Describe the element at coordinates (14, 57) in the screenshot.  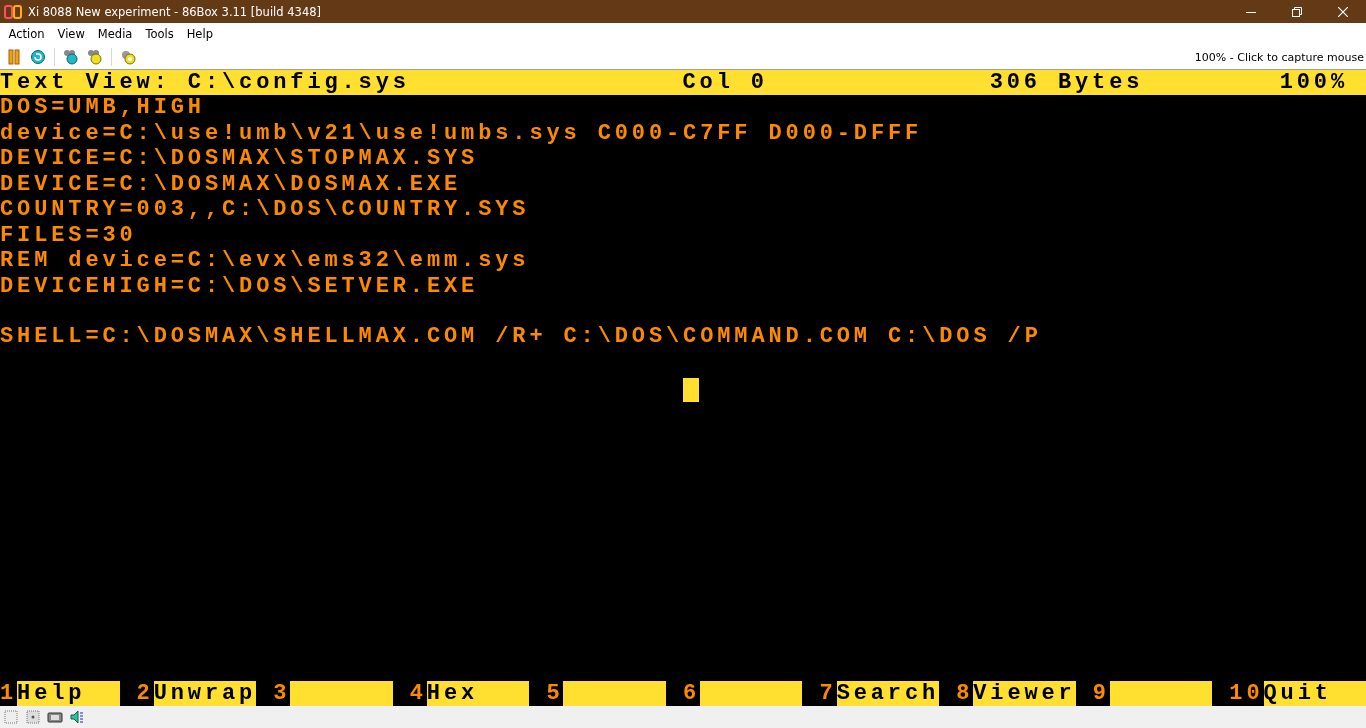
I see `pause-icon` at that location.